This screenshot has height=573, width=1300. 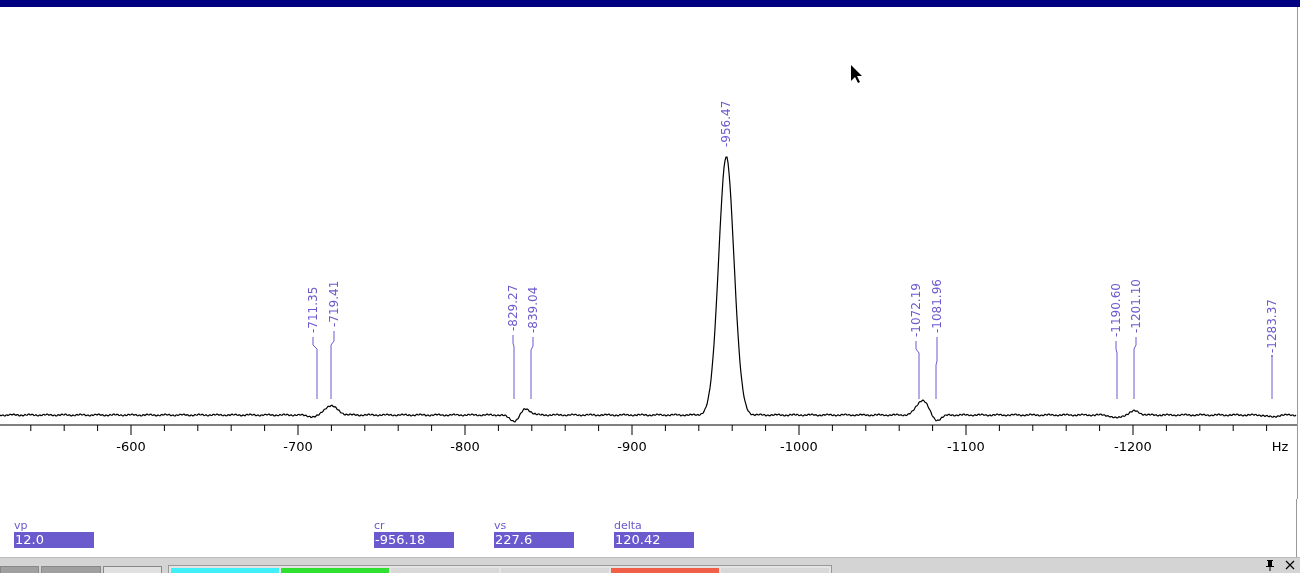 What do you see at coordinates (21, 525) in the screenshot?
I see `parameter-label: vp` at bounding box center [21, 525].